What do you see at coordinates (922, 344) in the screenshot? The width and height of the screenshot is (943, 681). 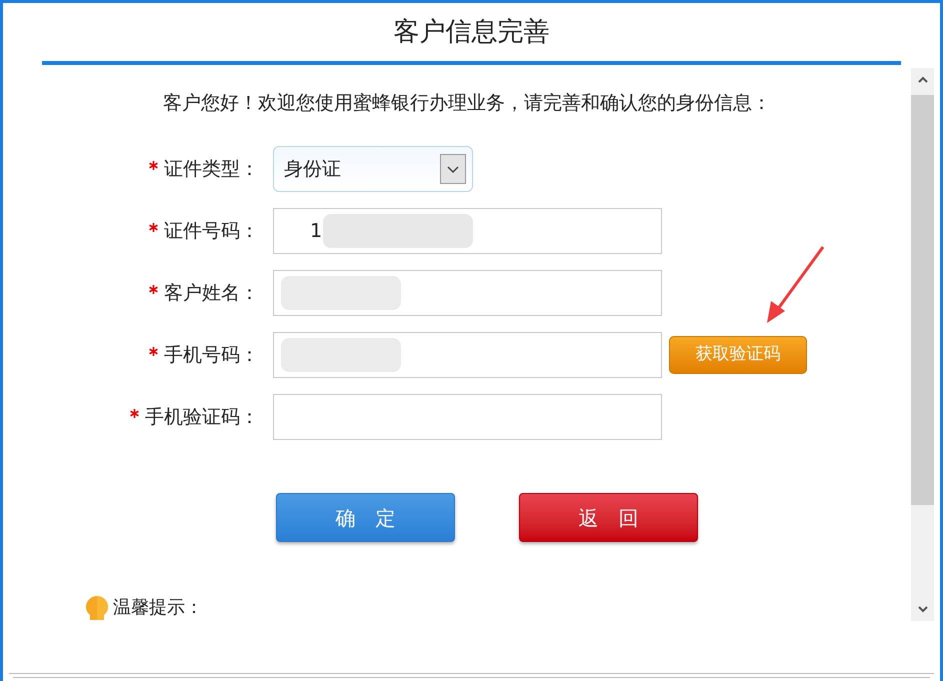 I see `scrollbar` at bounding box center [922, 344].